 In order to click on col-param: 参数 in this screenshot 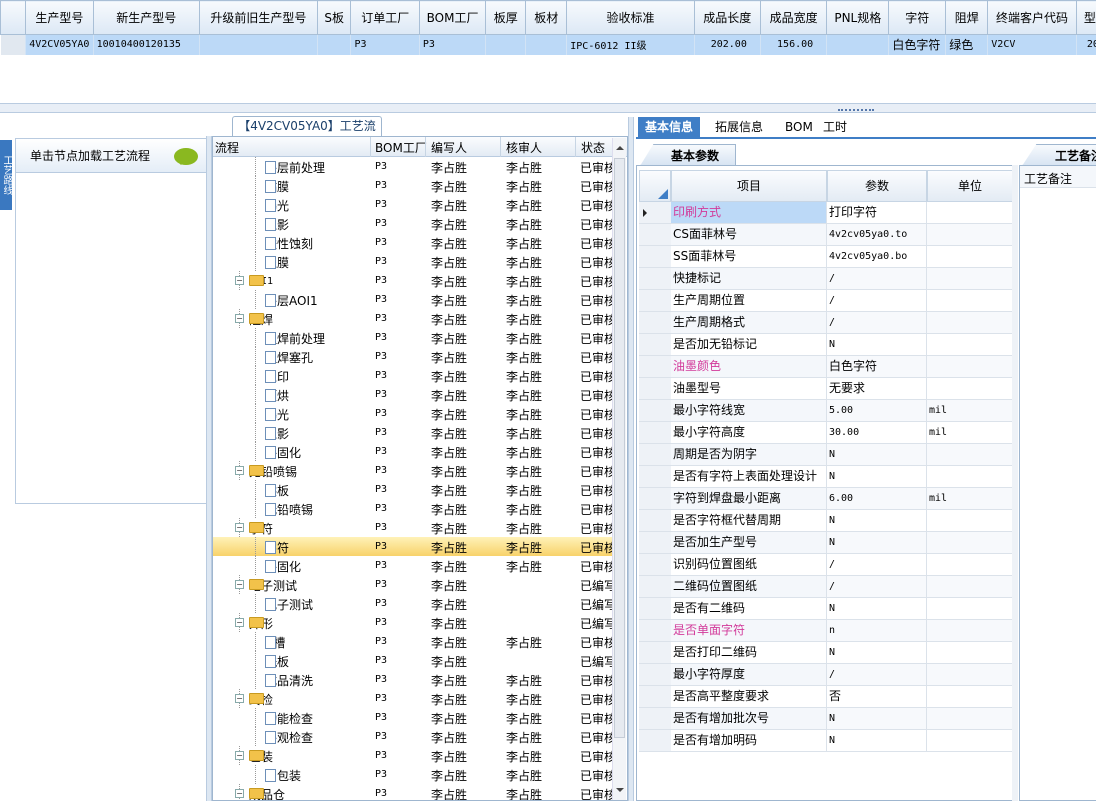, I will do `click(877, 186)`.